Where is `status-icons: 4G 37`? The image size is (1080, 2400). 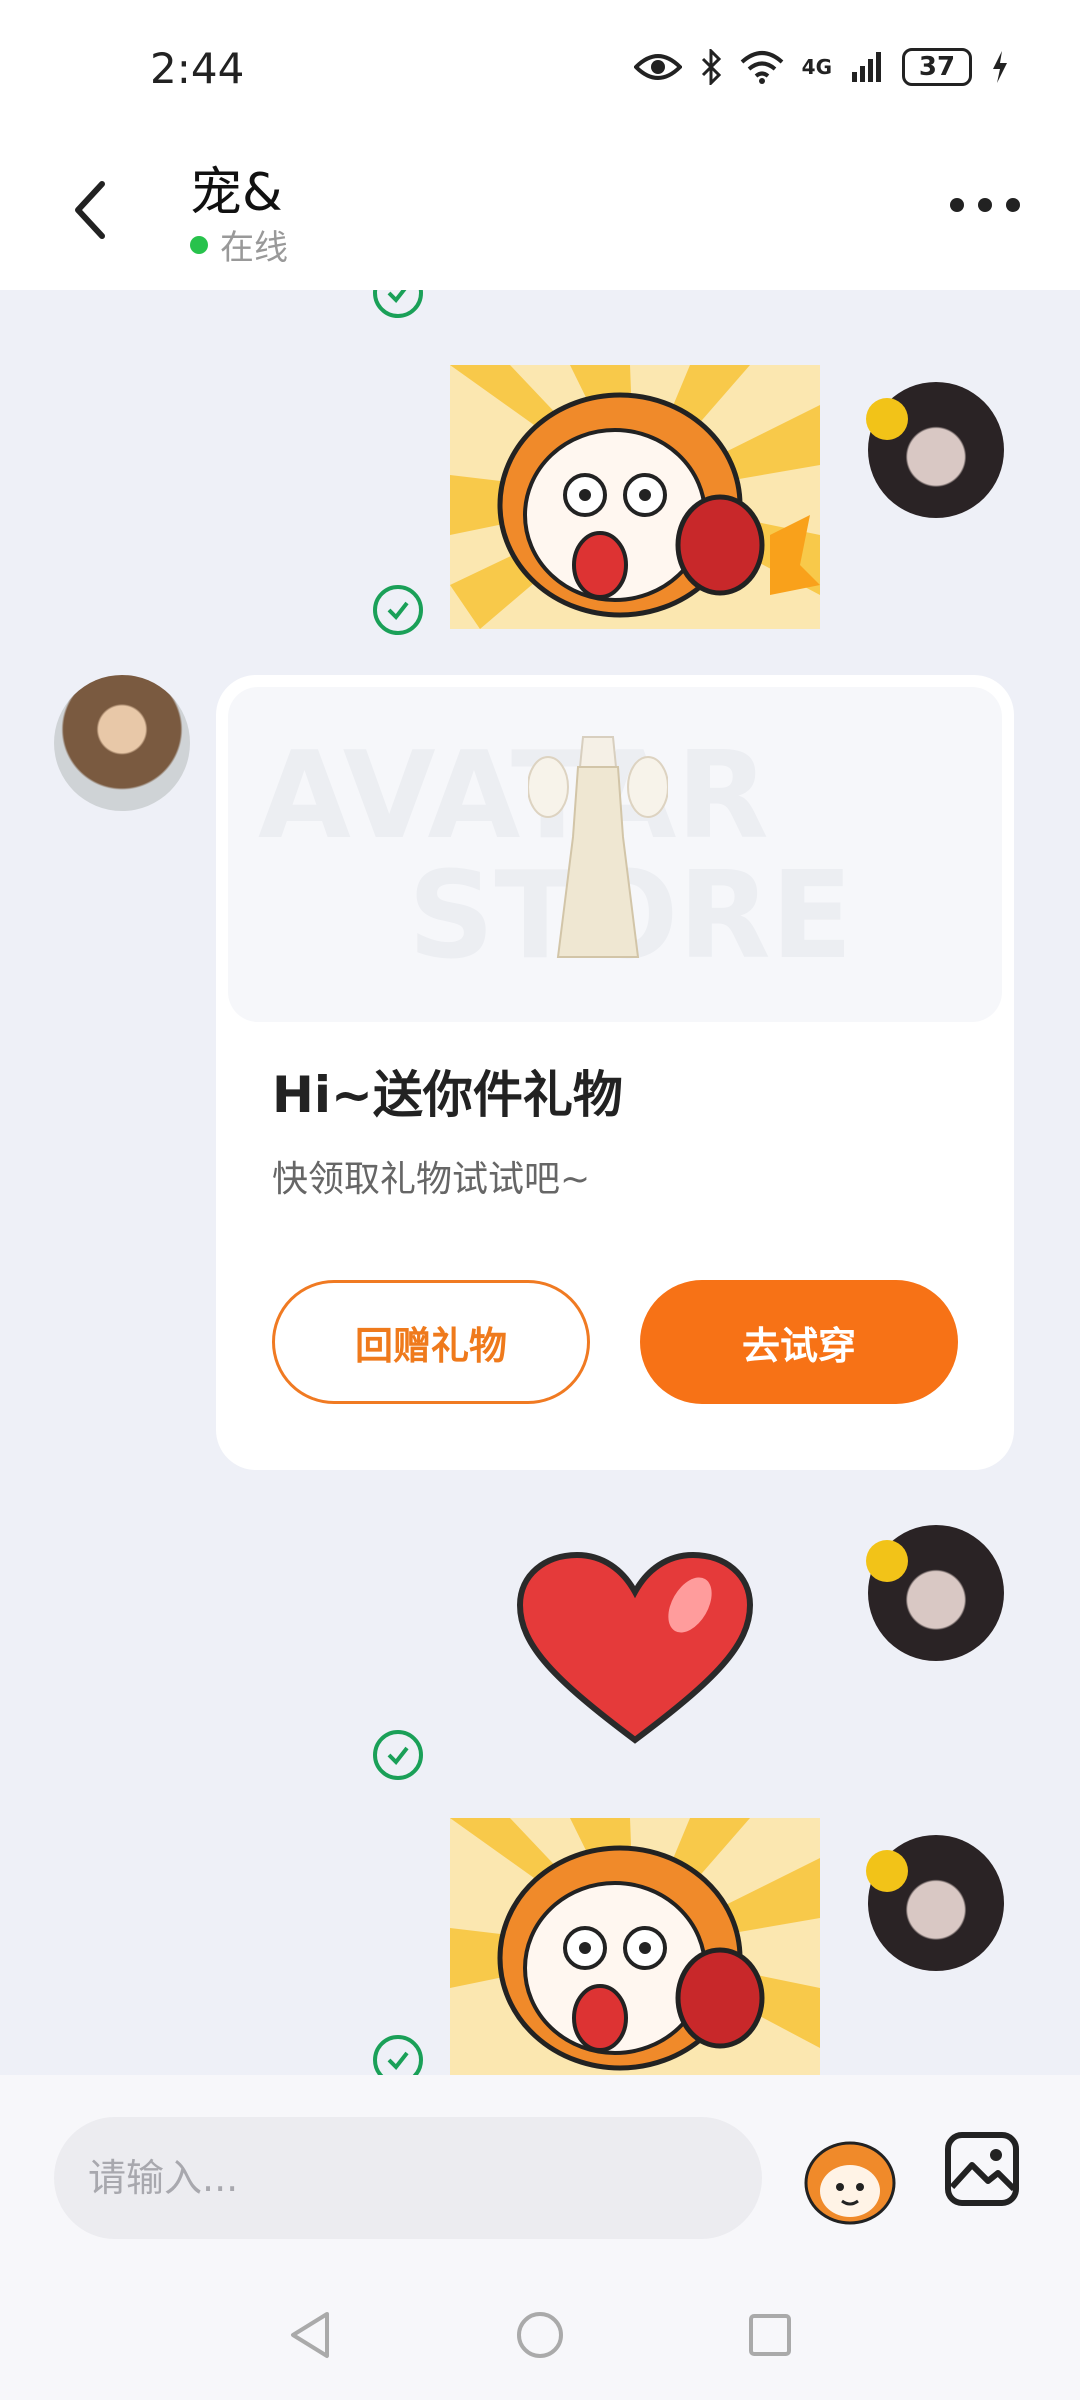
status-icons: 4G 37 is located at coordinates (821, 67).